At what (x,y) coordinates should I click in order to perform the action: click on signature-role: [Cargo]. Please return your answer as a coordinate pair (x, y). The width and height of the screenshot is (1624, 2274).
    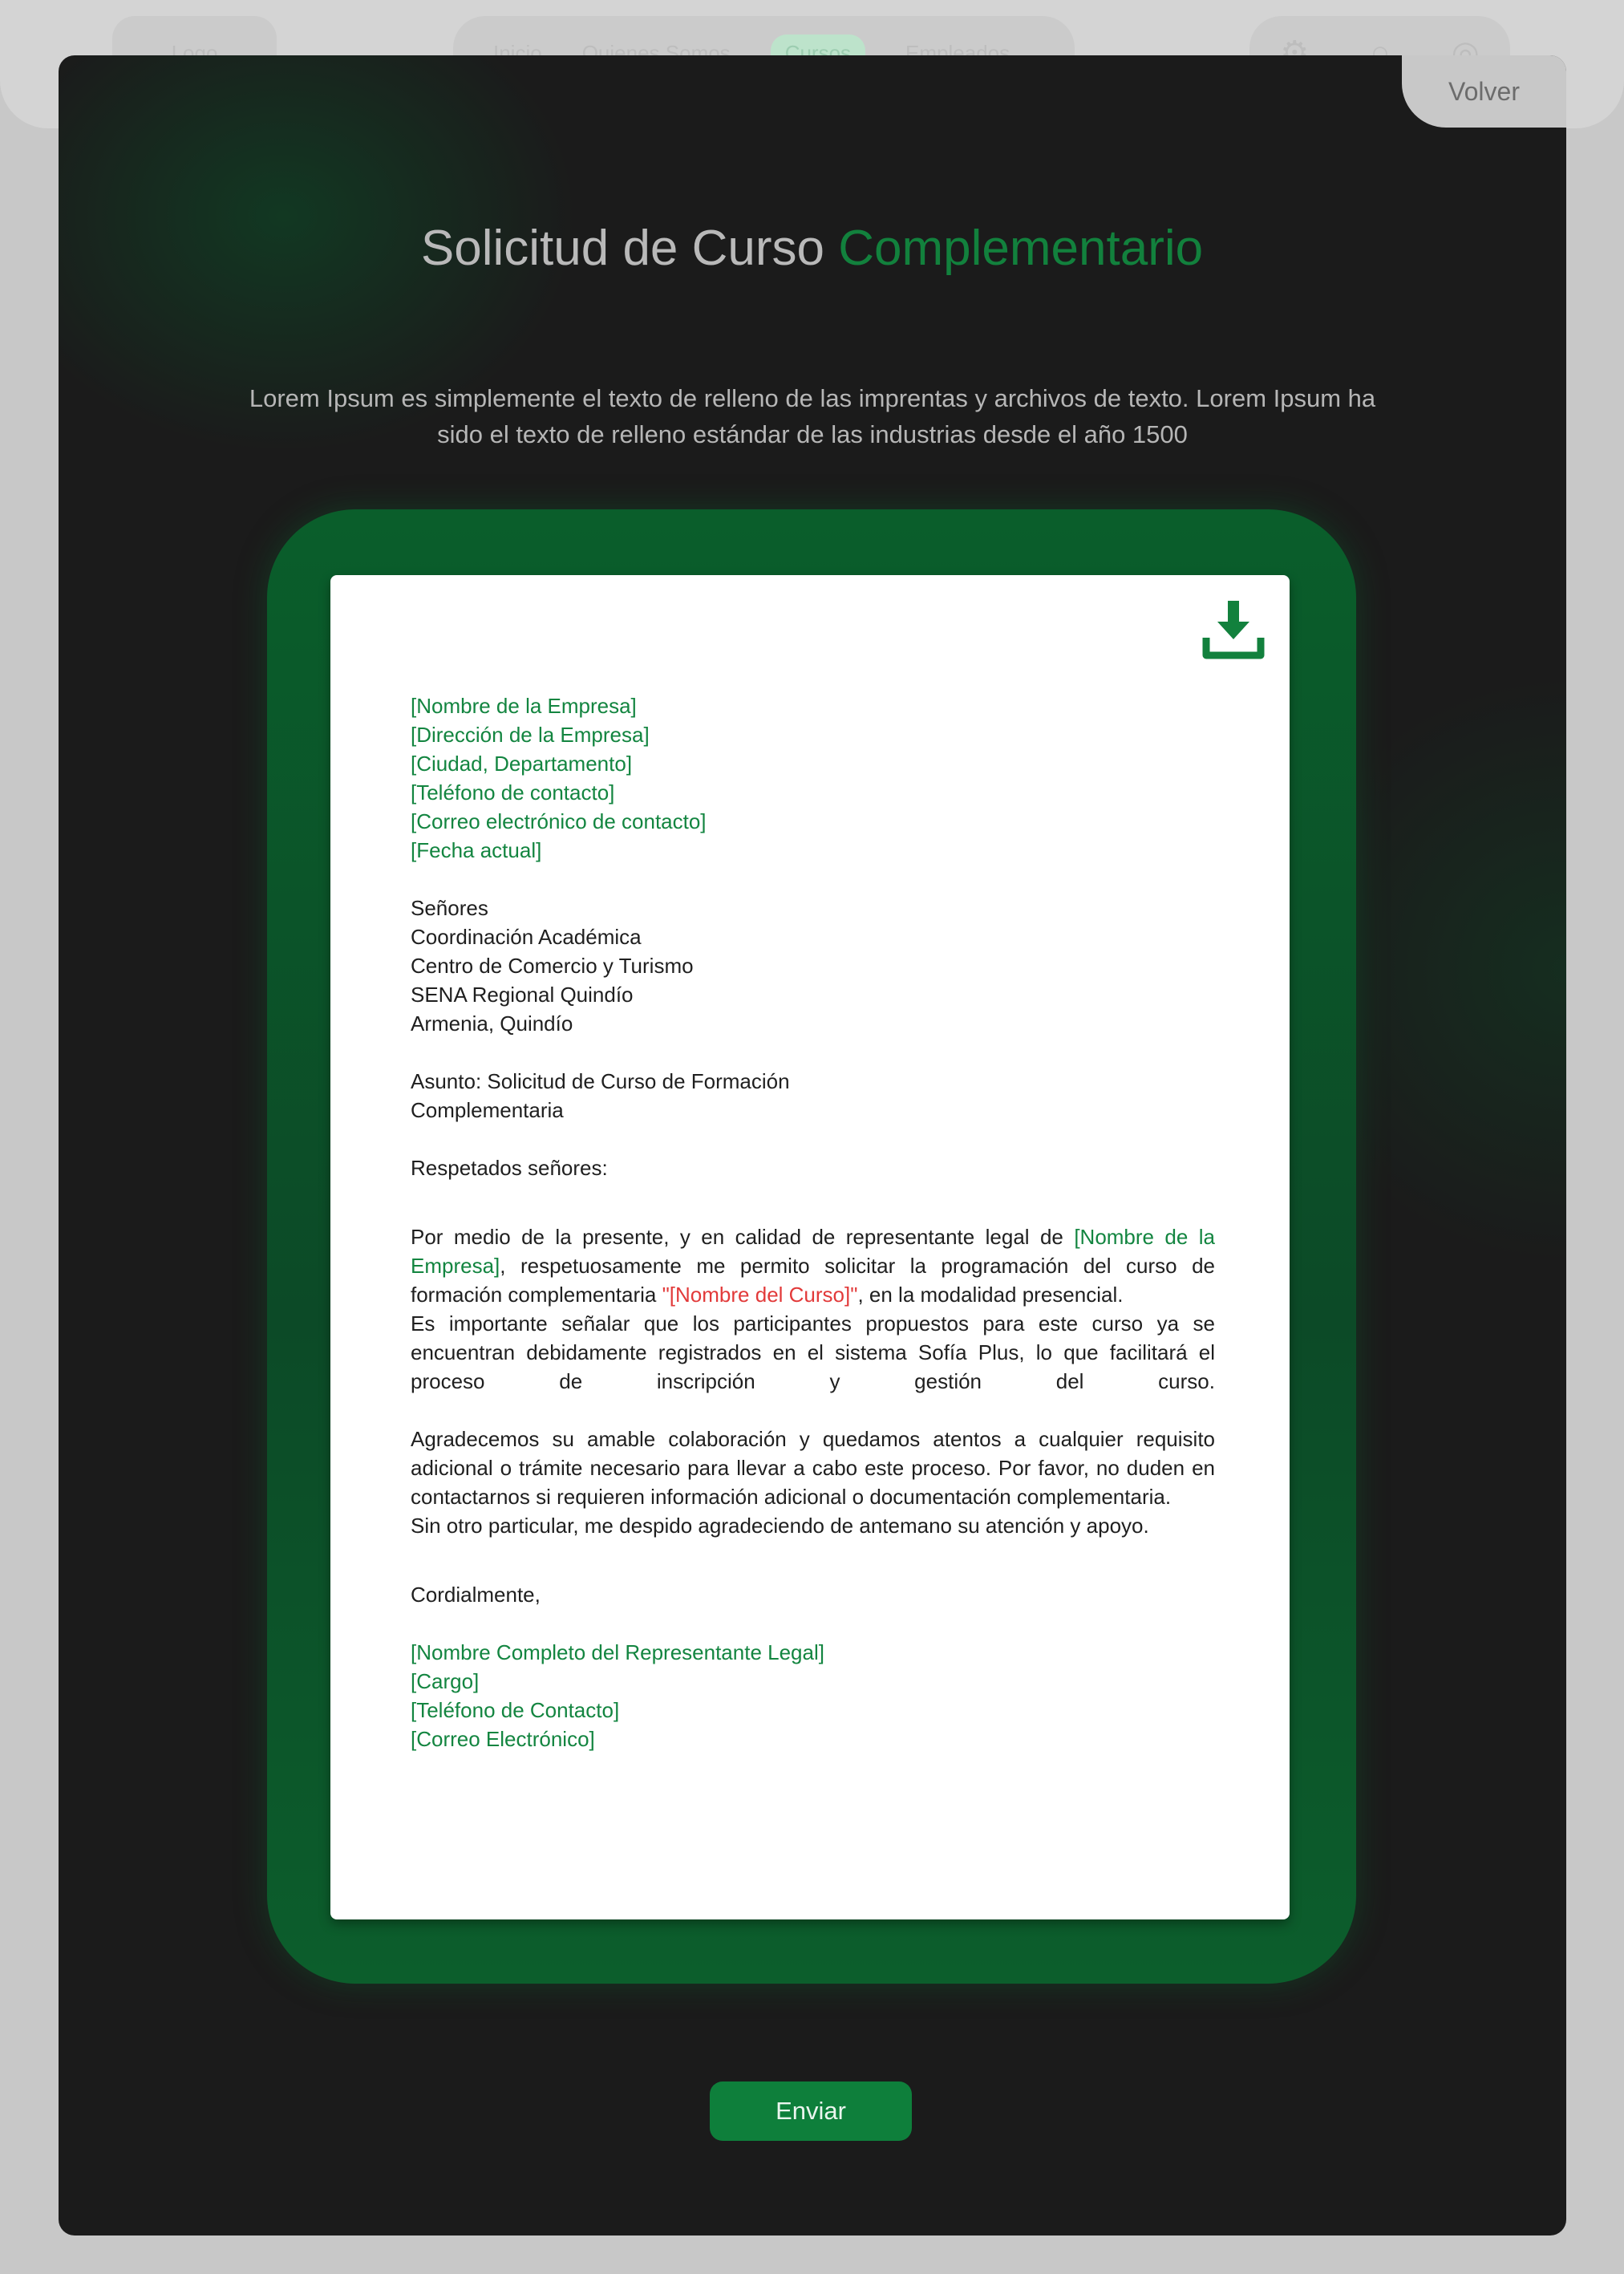
    Looking at the image, I should click on (445, 1681).